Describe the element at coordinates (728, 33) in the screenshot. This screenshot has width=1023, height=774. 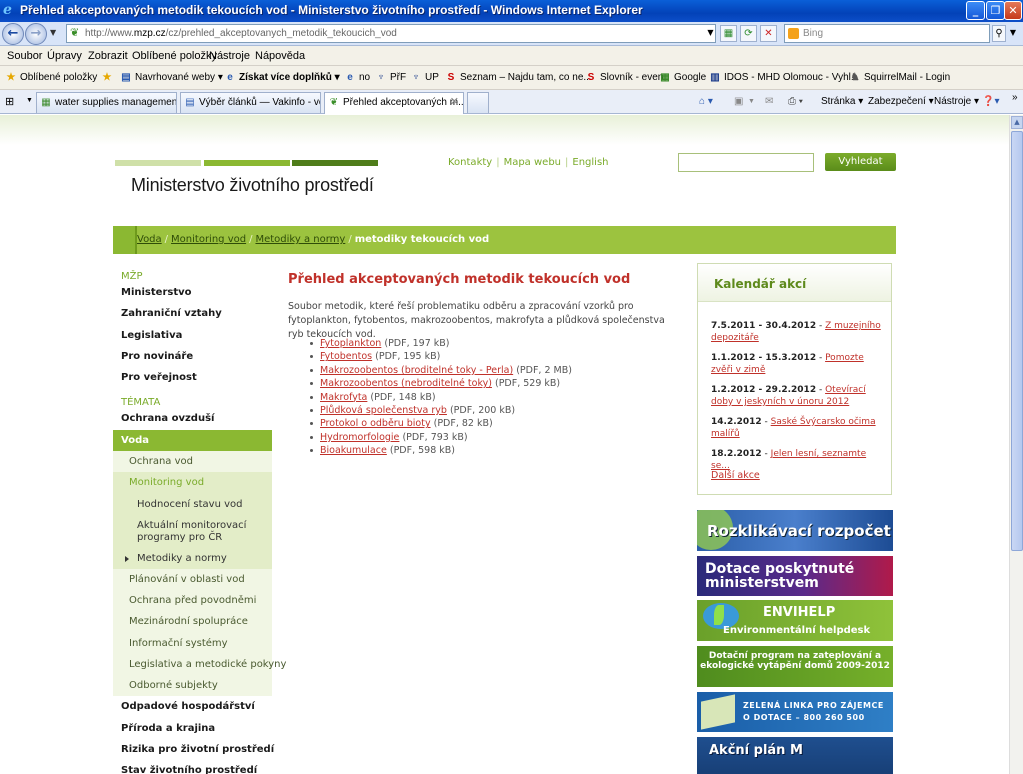
I see `compatibility-view-icon: ▦` at that location.